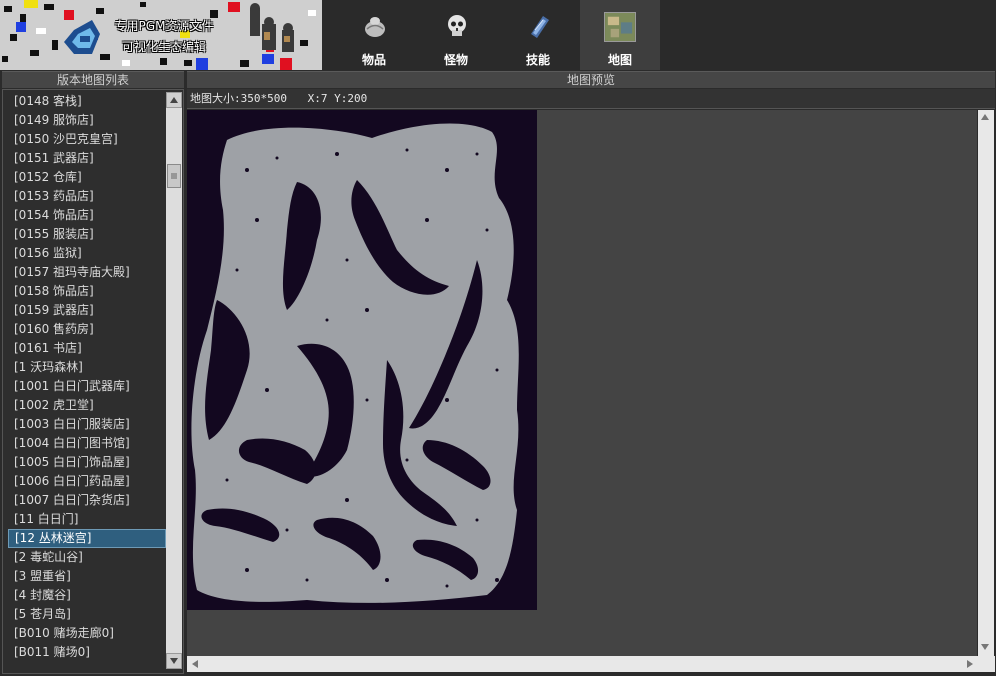 Image resolution: width=996 pixels, height=676 pixels. What do you see at coordinates (87, 576) in the screenshot?
I see `map-list-item: [3 盟重省]` at bounding box center [87, 576].